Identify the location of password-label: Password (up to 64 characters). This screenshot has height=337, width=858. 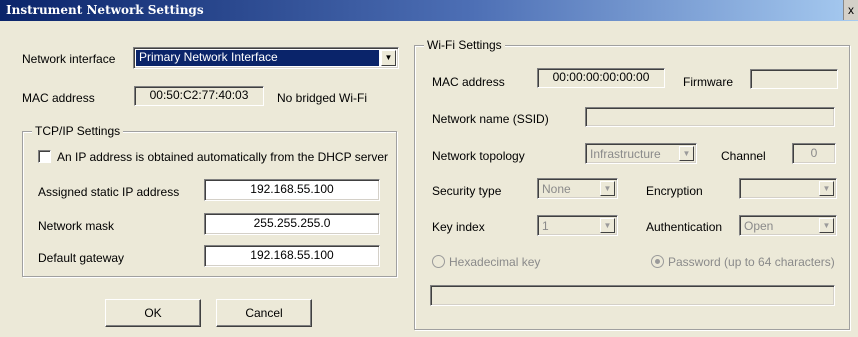
(751, 262).